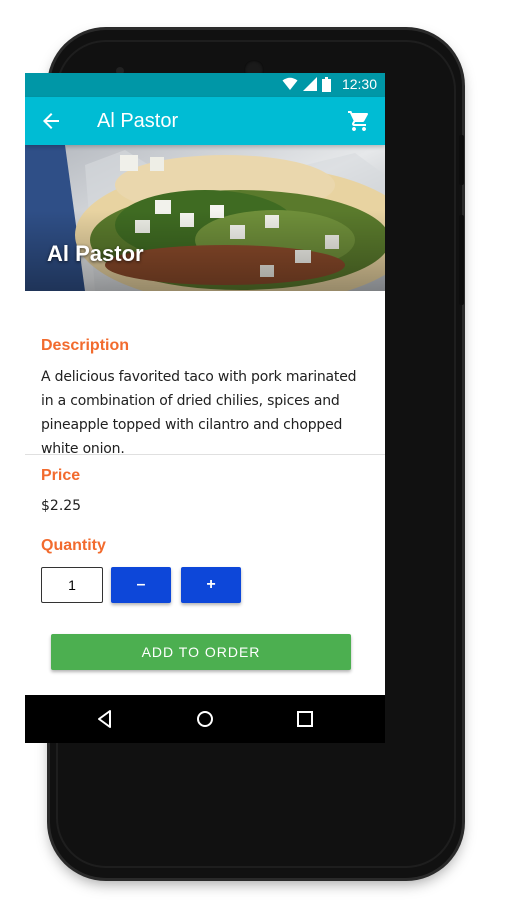 The image size is (505, 901). I want to click on cart-button, so click(359, 121).